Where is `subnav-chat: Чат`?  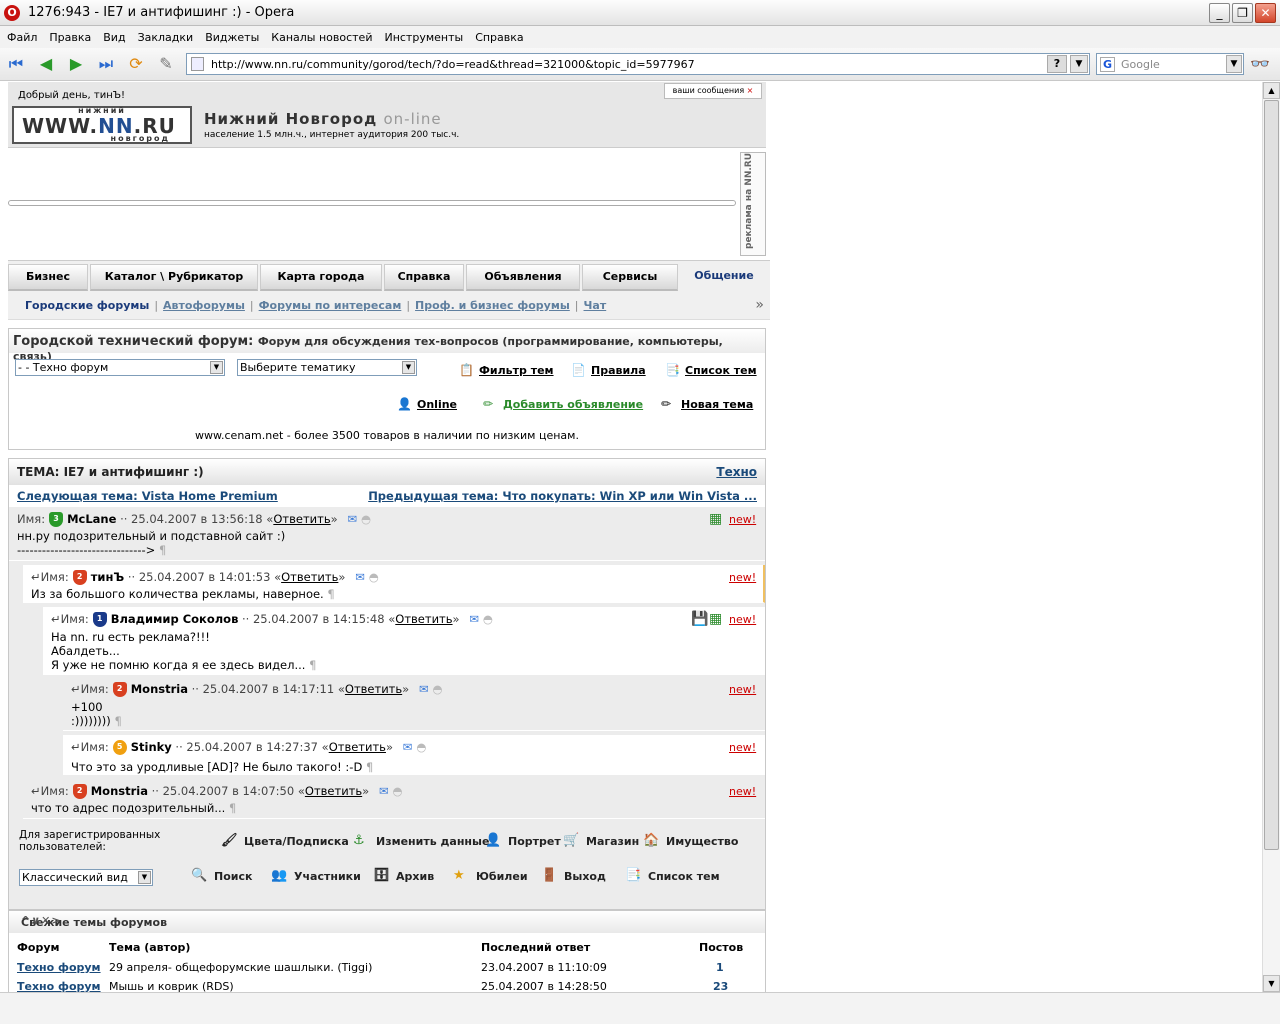 subnav-chat: Чат is located at coordinates (595, 305).